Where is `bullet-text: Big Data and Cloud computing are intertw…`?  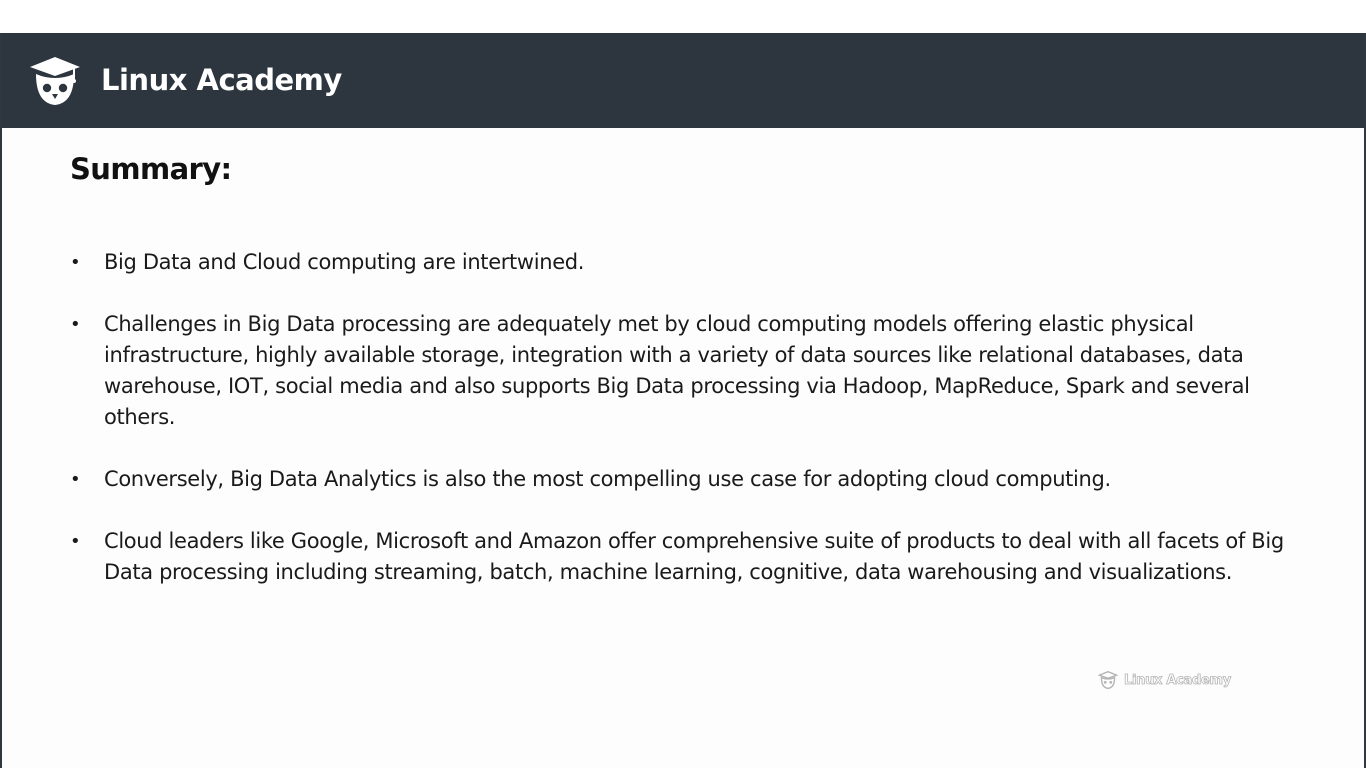
bullet-text: Big Data and Cloud computing are intertw… is located at coordinates (344, 262).